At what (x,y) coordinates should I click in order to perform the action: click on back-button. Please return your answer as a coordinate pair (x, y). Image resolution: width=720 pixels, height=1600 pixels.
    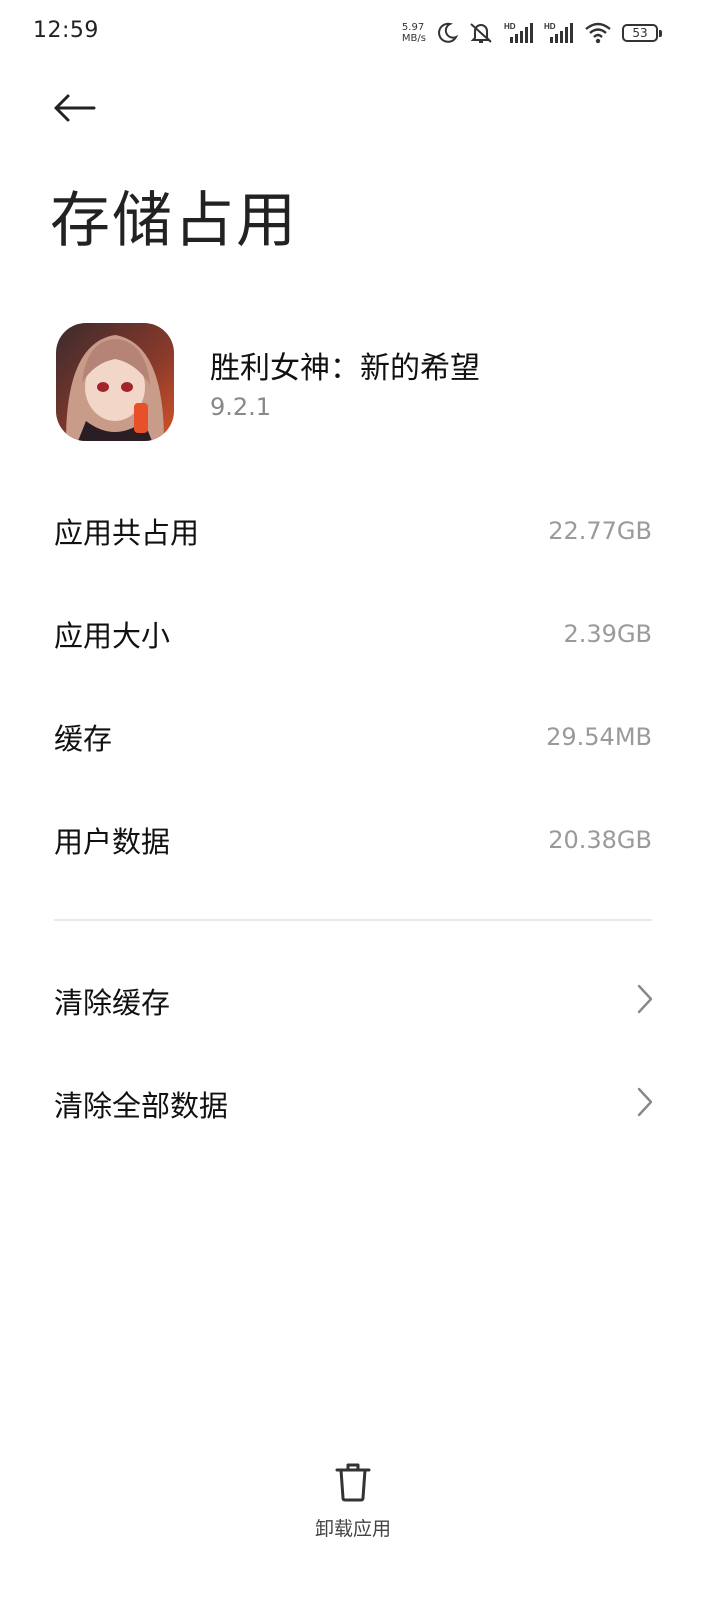
    Looking at the image, I should click on (74, 110).